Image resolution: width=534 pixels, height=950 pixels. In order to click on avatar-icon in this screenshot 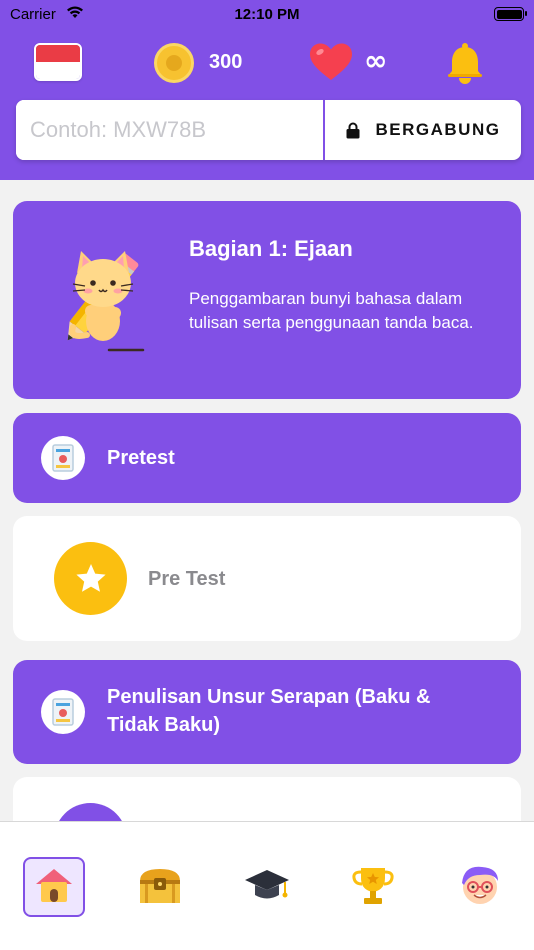, I will do `click(480, 887)`.